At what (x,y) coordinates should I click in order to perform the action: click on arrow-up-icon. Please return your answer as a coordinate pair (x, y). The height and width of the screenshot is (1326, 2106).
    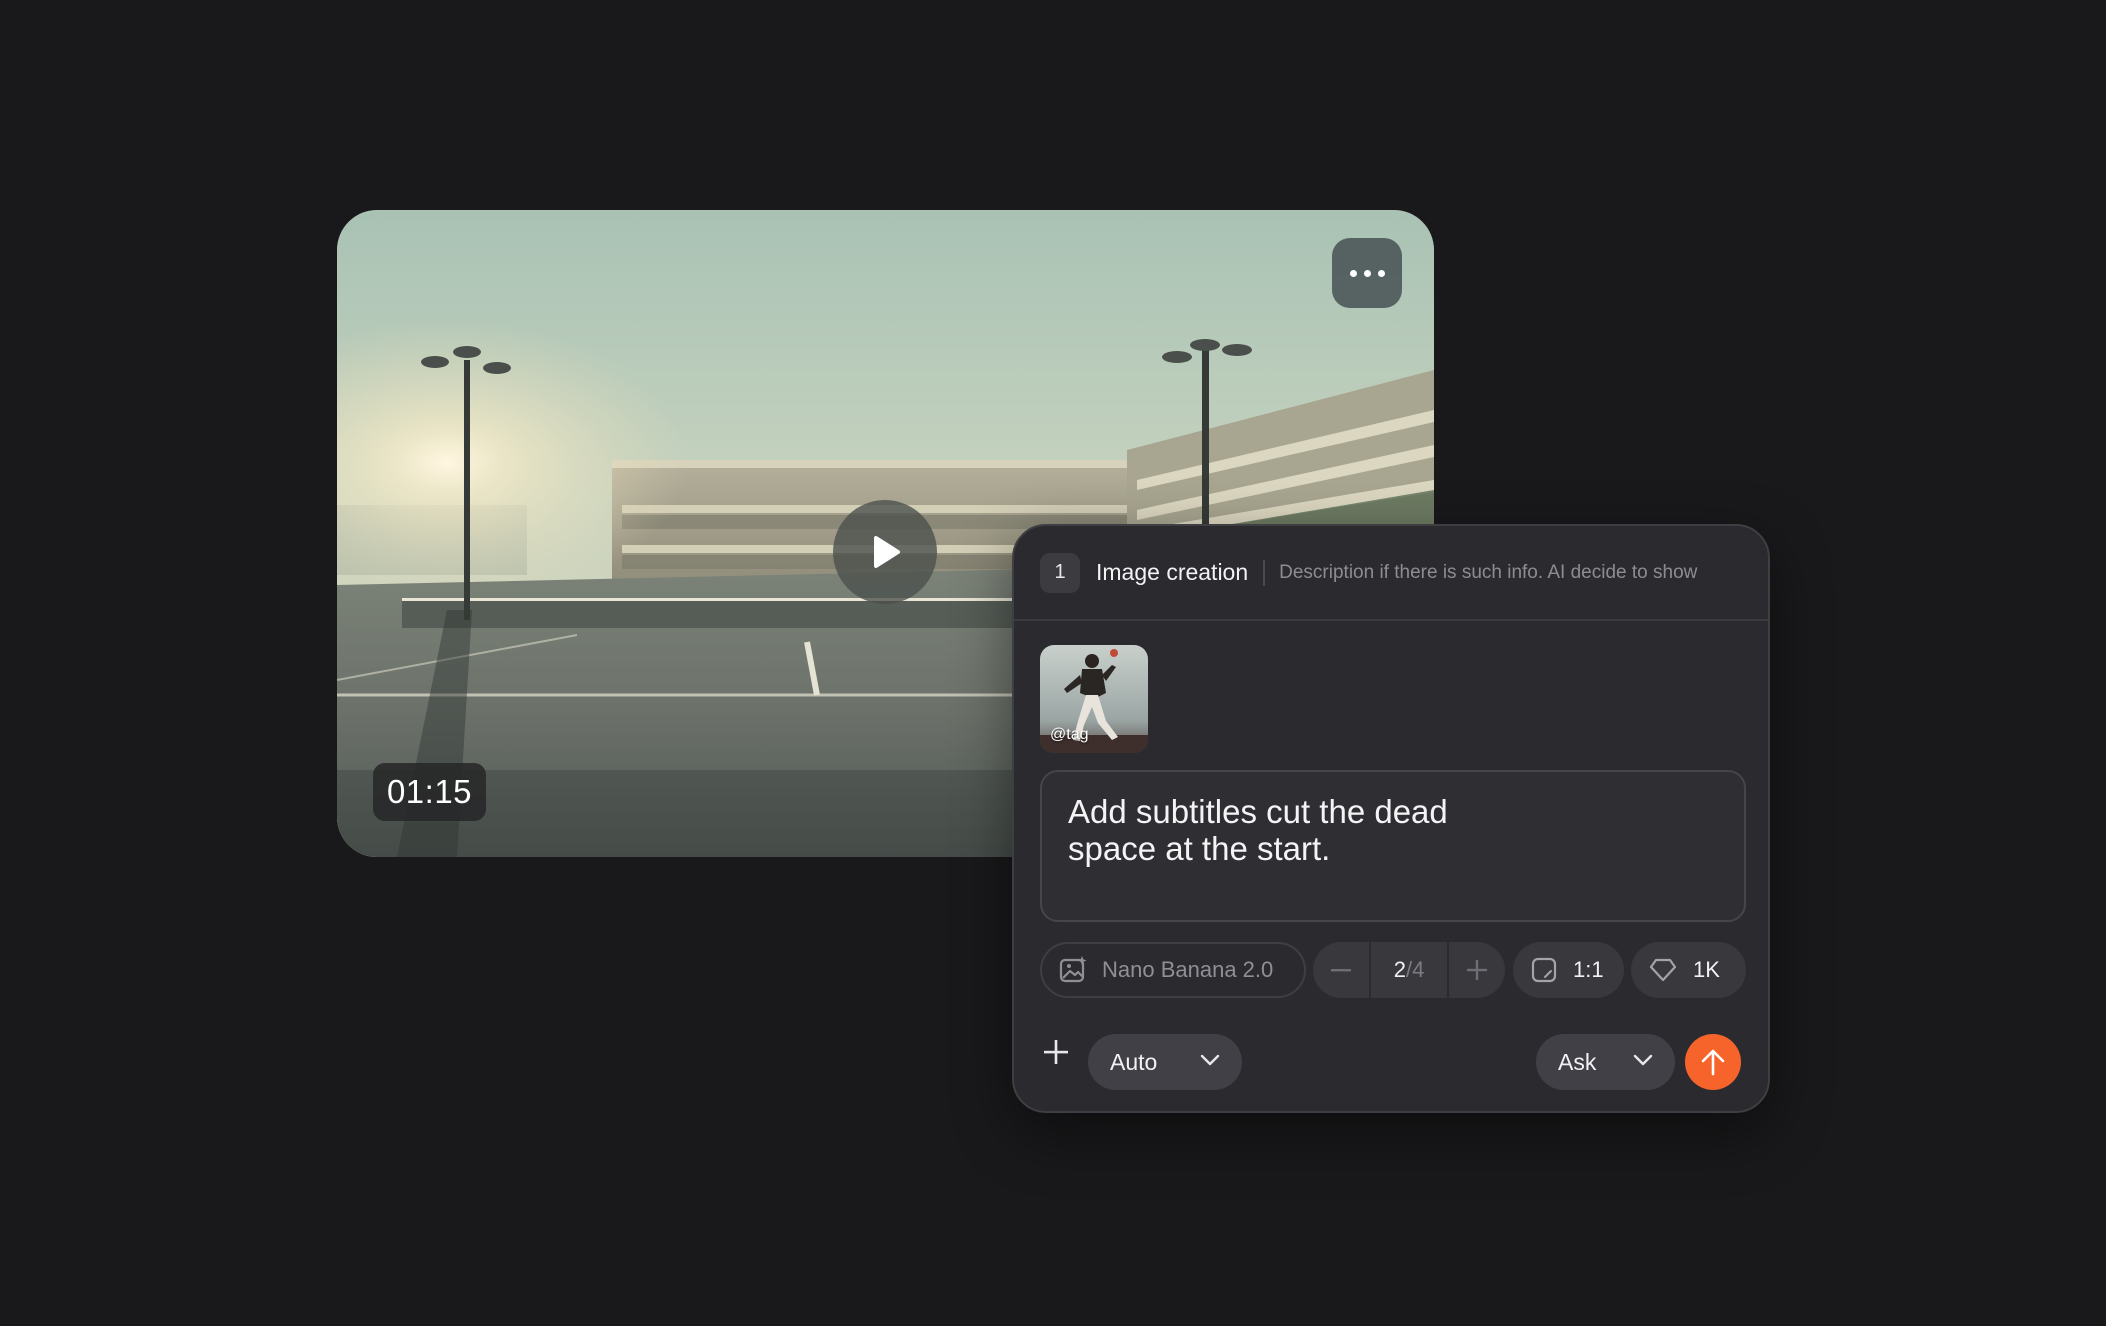
    Looking at the image, I should click on (1713, 1062).